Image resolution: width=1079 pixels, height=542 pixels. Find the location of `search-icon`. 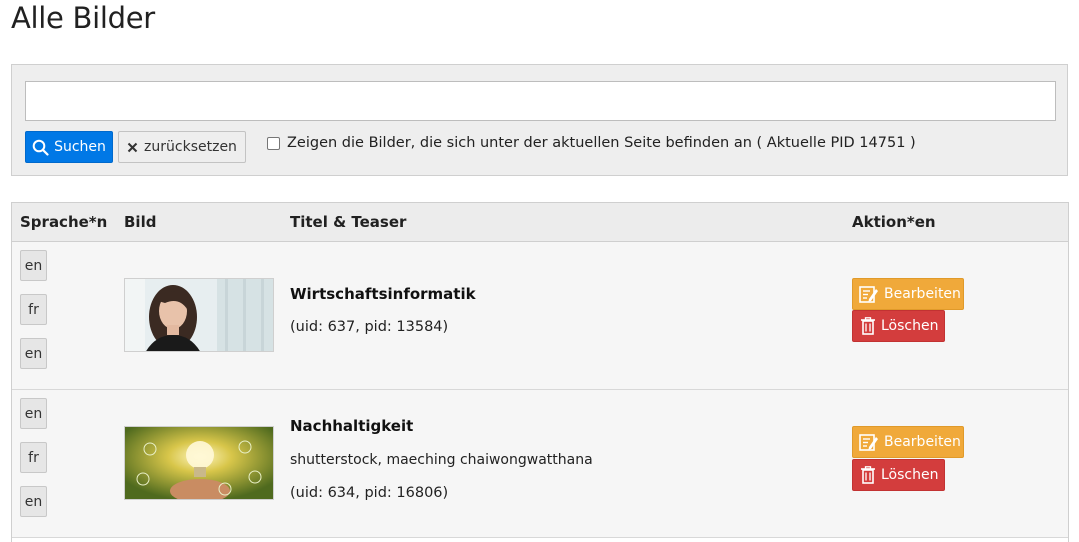

search-icon is located at coordinates (40, 147).